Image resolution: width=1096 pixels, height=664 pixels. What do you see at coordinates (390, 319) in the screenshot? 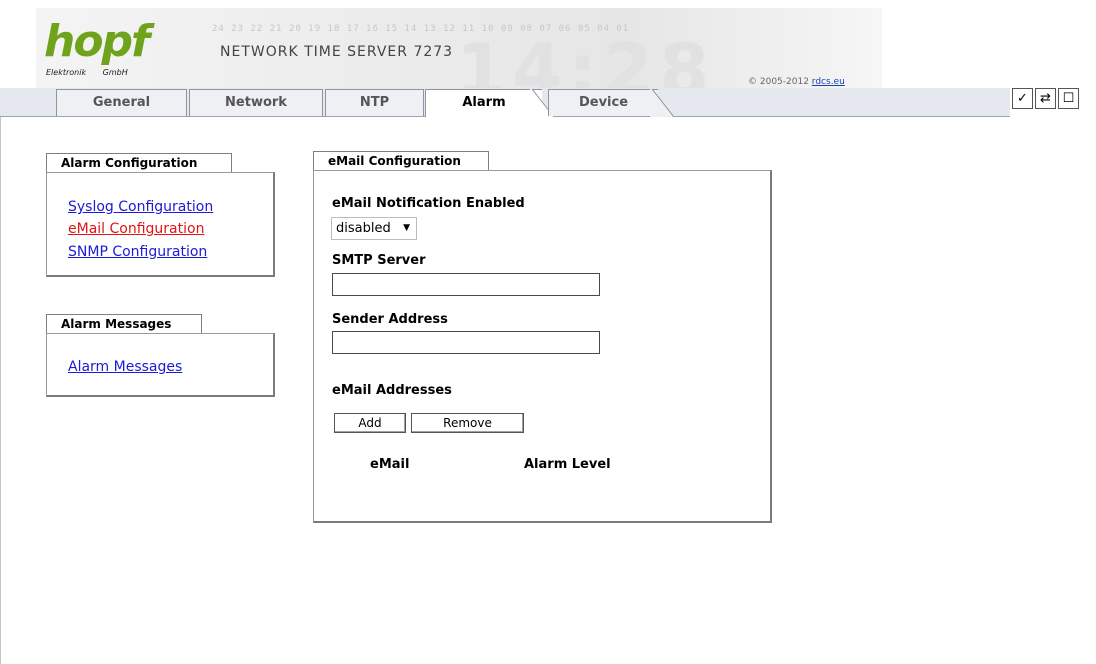
I see `sender-address-label: Sender Address` at bounding box center [390, 319].